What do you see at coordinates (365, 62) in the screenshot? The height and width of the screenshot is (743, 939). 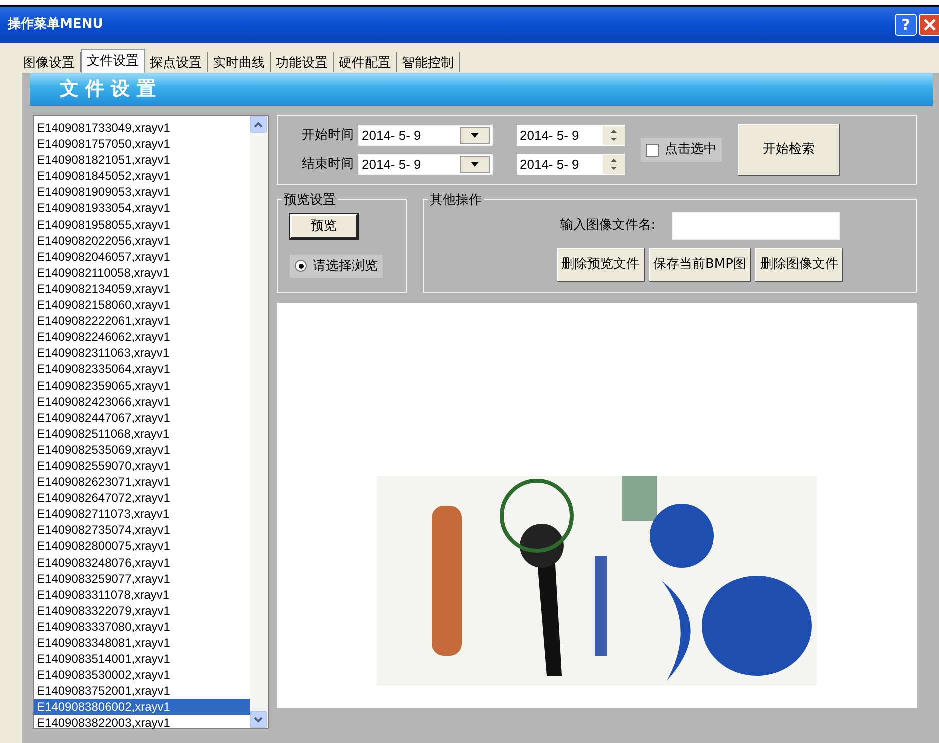 I see `tab: 硬件配置` at bounding box center [365, 62].